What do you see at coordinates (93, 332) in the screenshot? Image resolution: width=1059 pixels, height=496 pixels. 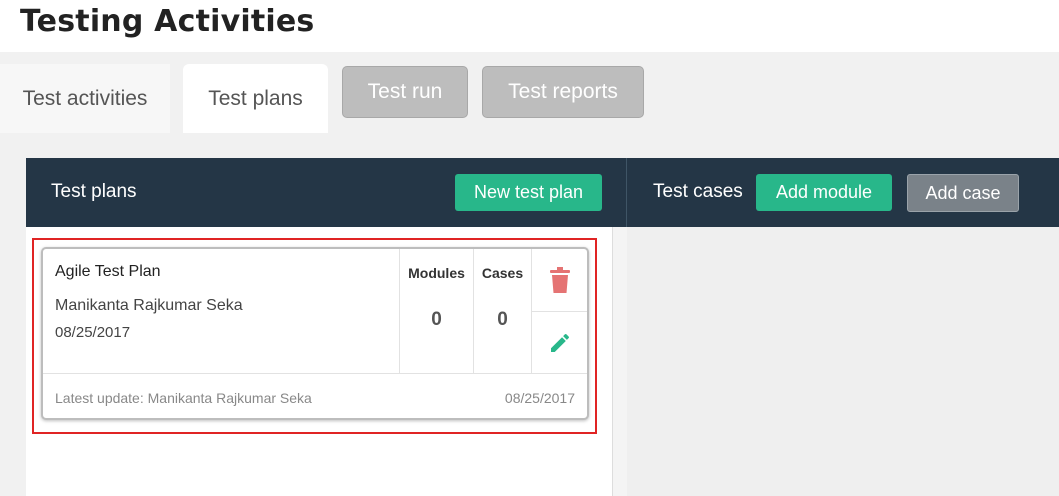 I see `plan-date: 08/25/2017` at bounding box center [93, 332].